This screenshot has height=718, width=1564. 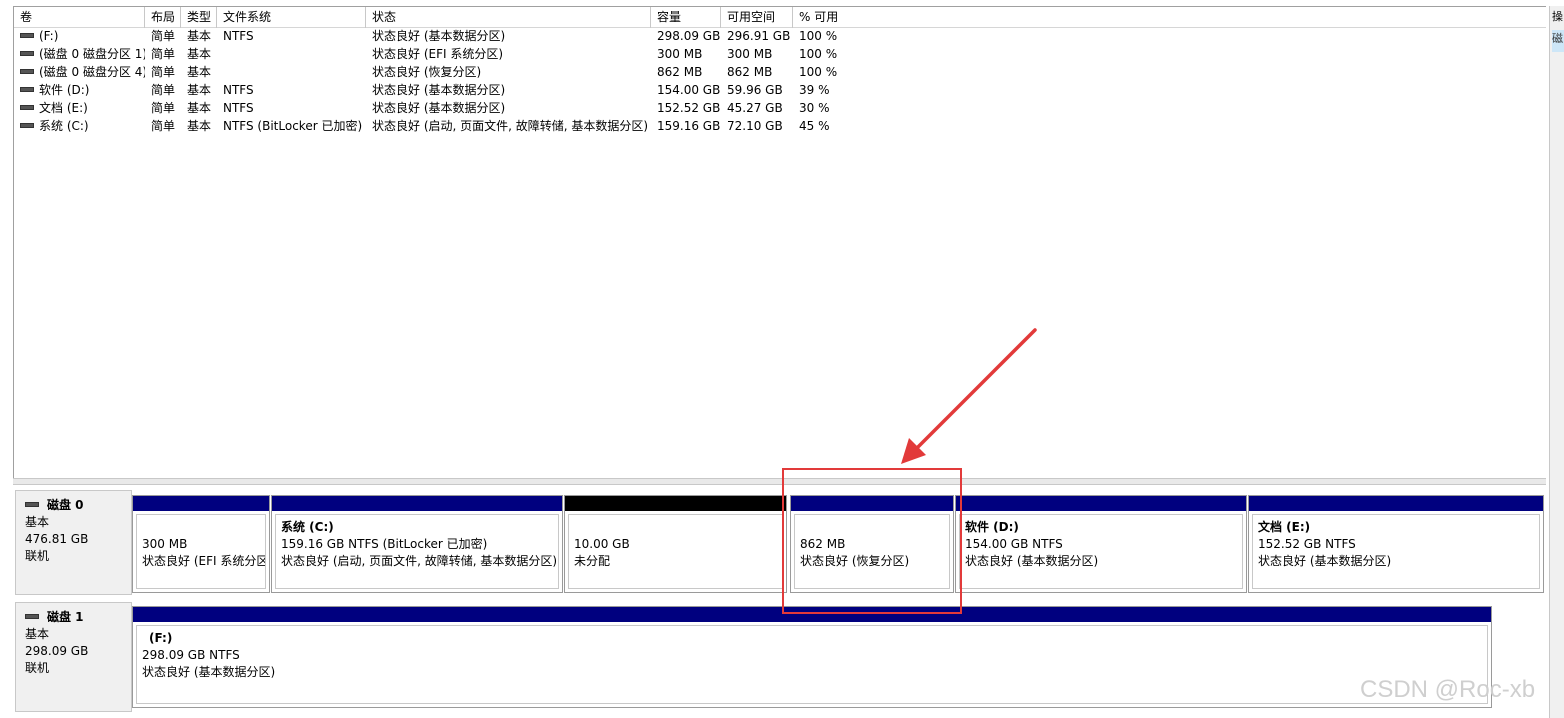 What do you see at coordinates (1284, 527) in the screenshot?
I see `partition-title: 文档 (E:)` at bounding box center [1284, 527].